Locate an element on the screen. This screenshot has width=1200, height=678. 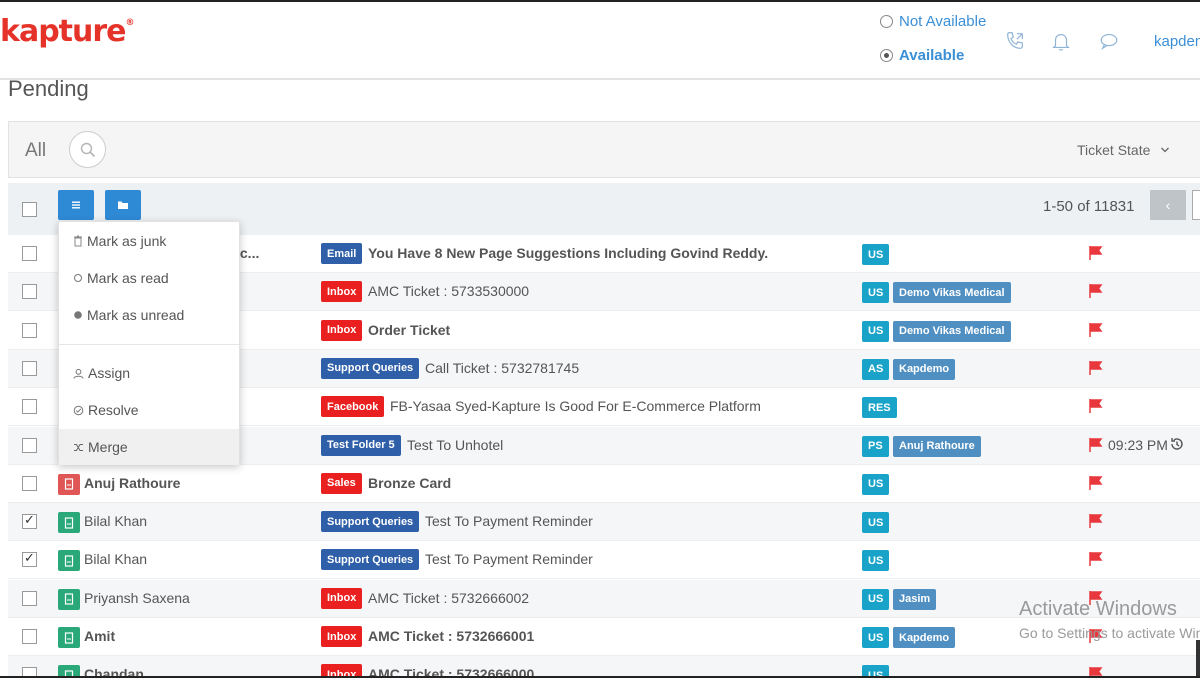
move-to-folder-button is located at coordinates (123, 205).